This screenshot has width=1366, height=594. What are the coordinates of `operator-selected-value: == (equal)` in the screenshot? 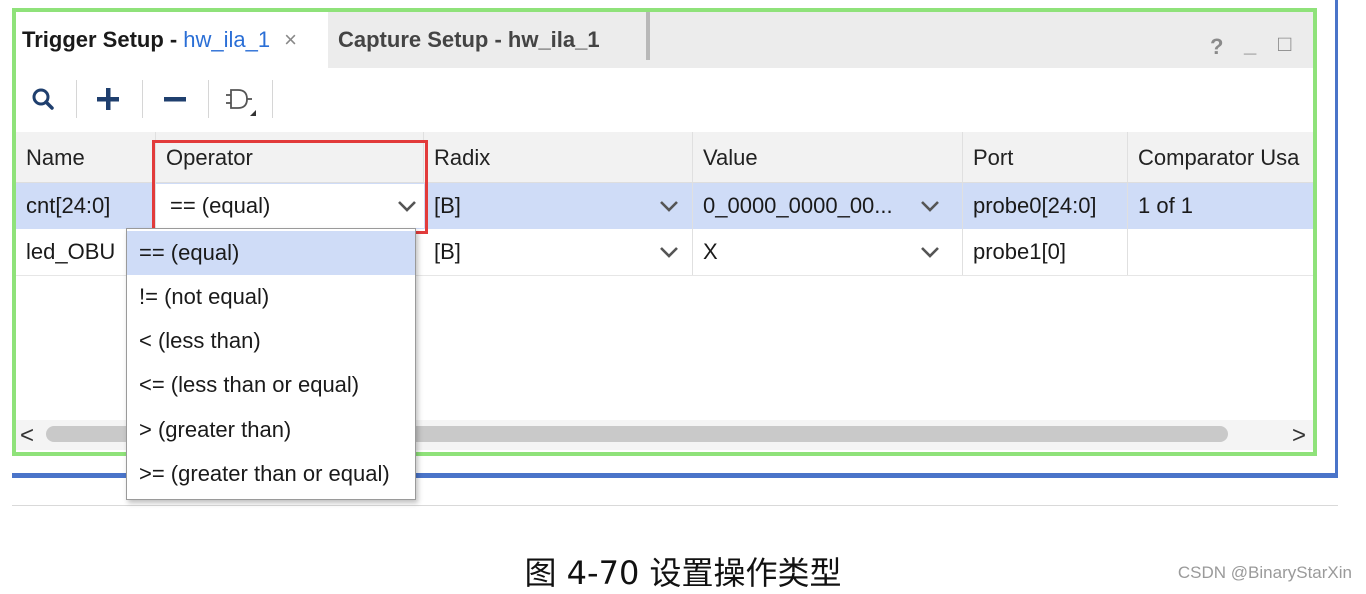 It's located at (220, 205).